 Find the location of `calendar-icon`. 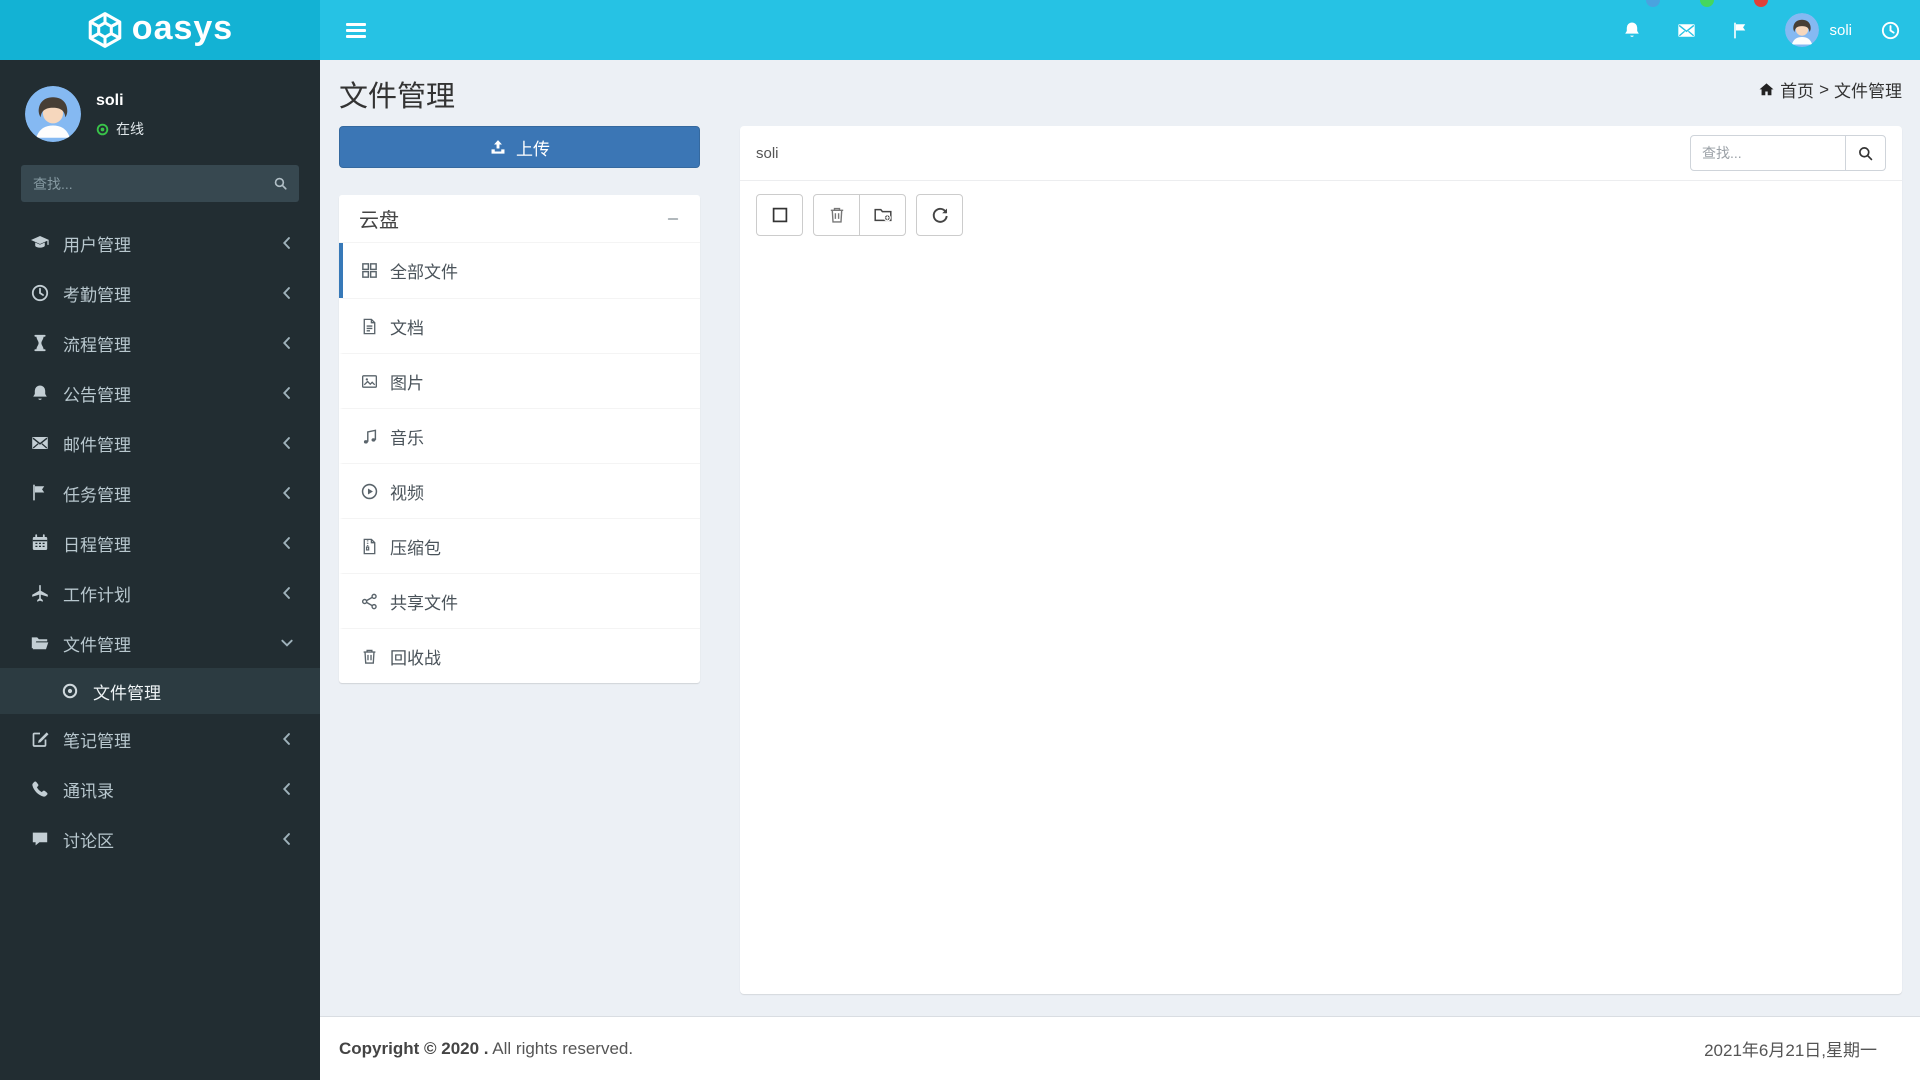

calendar-icon is located at coordinates (40, 543).